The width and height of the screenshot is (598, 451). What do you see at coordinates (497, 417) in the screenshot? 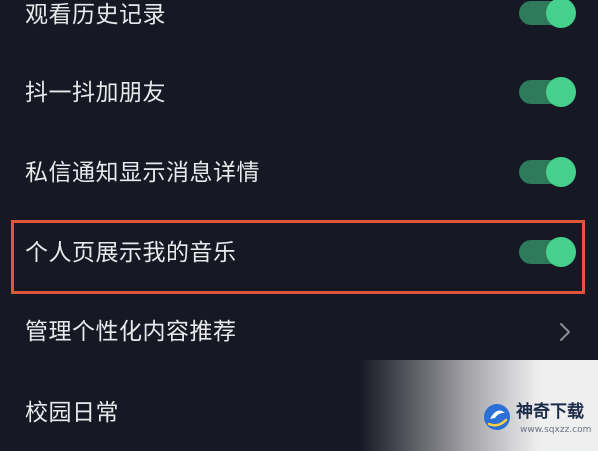
I see `shenqi-logo-icon` at bounding box center [497, 417].